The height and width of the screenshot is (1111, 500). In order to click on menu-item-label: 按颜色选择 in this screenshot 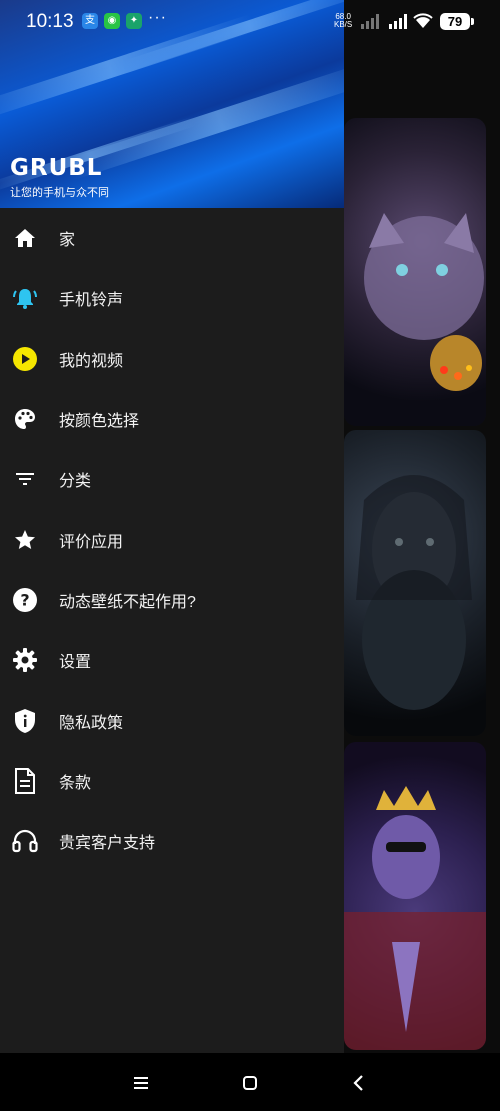, I will do `click(99, 422)`.